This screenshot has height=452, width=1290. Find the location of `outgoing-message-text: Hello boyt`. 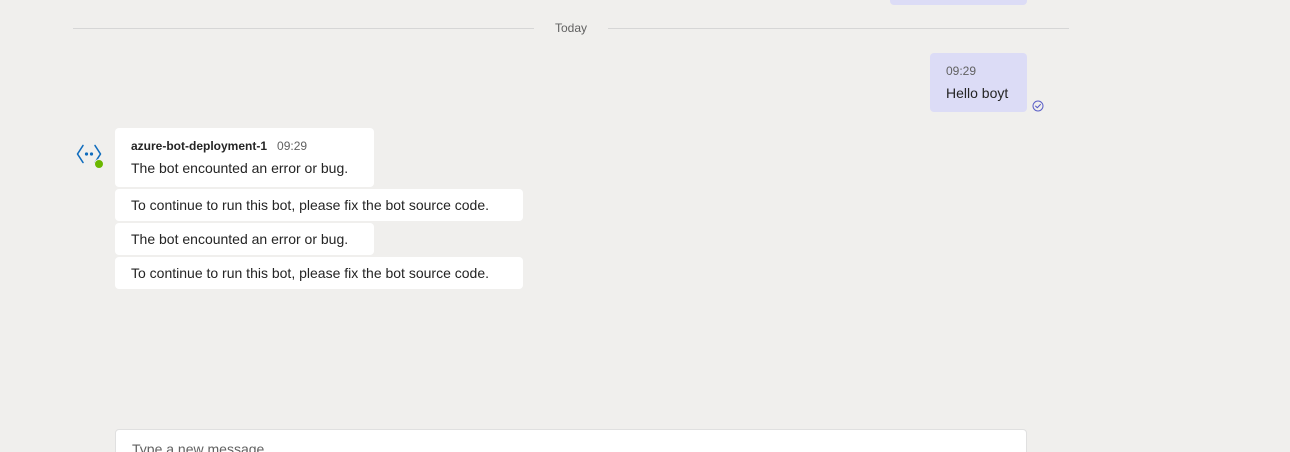

outgoing-message-text: Hello boyt is located at coordinates (977, 93).